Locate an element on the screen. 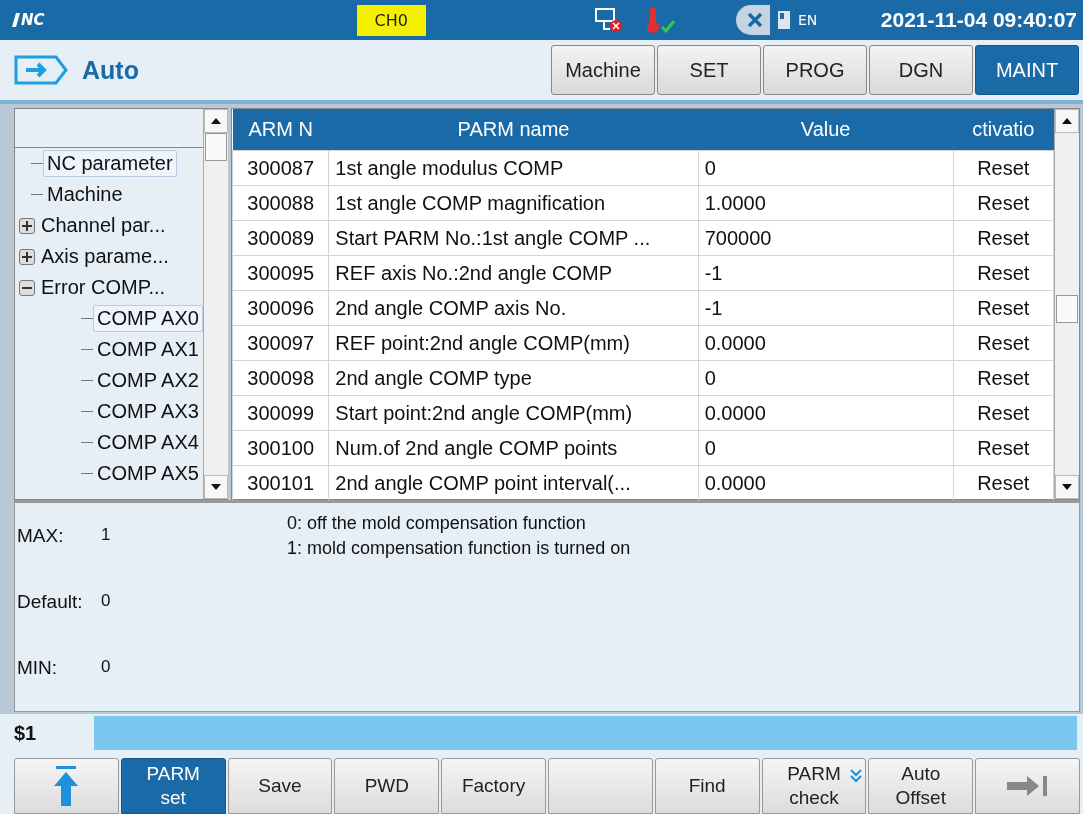  table-cell: REF axis No.:2nd angle COMP is located at coordinates (513, 273).